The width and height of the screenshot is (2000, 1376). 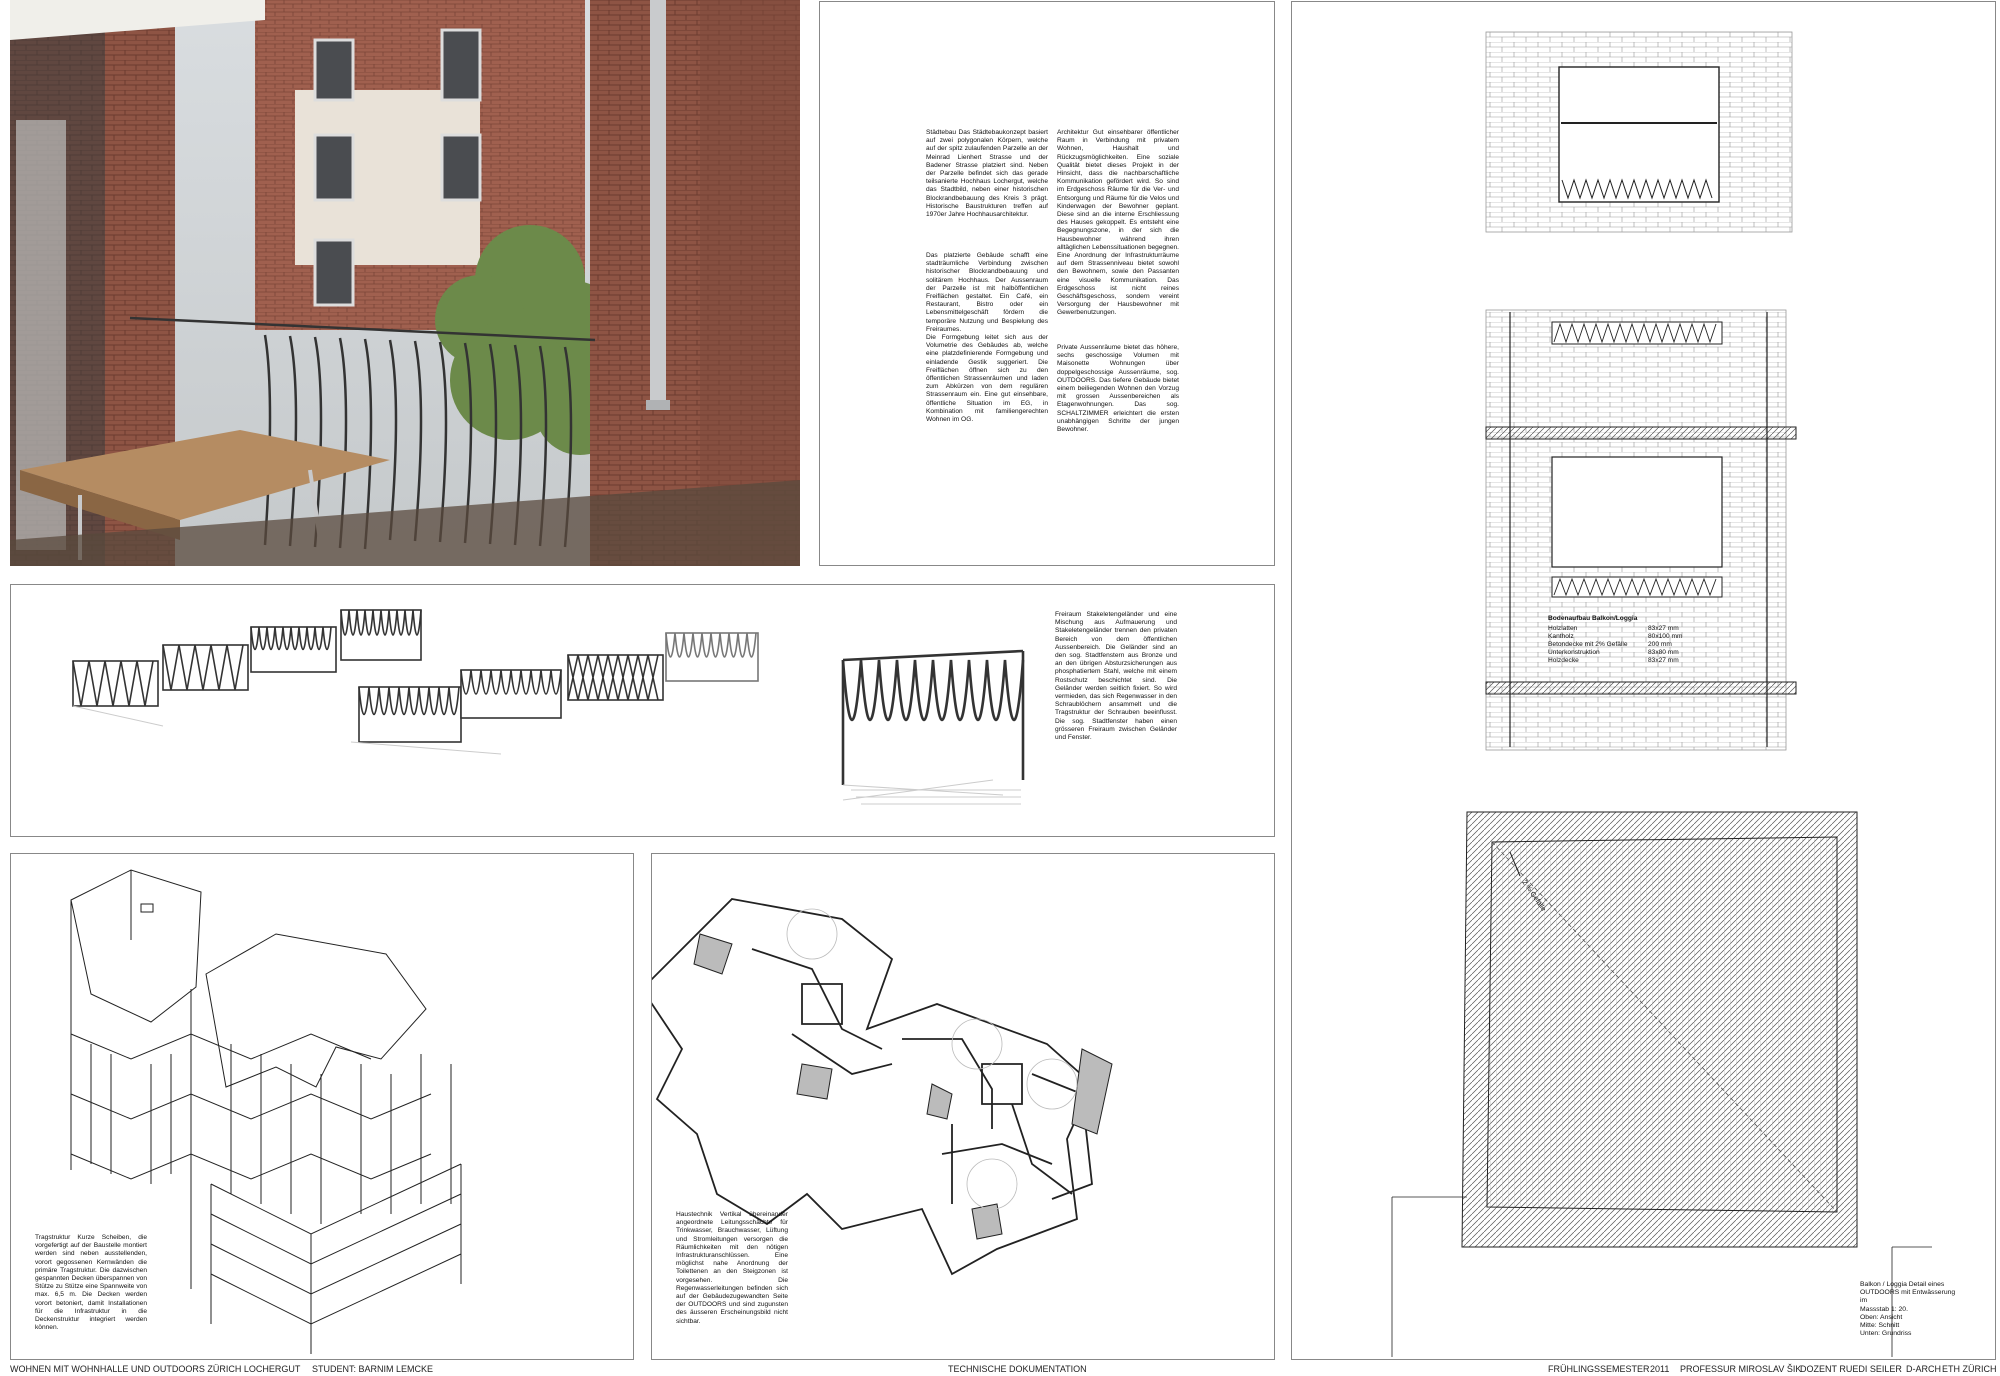 I want to click on footer-dept: D-ARCH, so click(x=1923, y=1369).